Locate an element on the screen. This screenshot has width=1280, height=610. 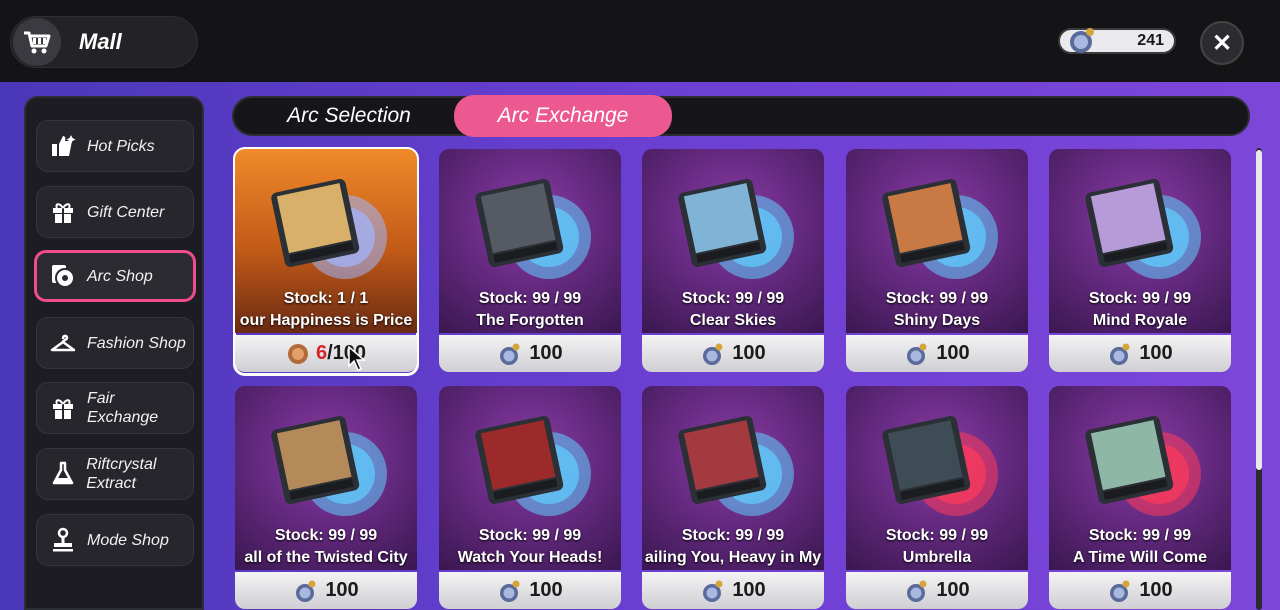
item-card: Stock: 99 / 99 Shiny Days 100 is located at coordinates (937, 261).